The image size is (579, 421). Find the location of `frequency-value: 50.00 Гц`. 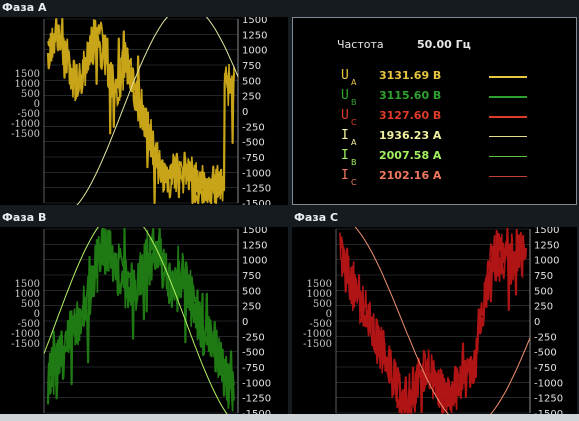

frequency-value: 50.00 Гц is located at coordinates (444, 44).